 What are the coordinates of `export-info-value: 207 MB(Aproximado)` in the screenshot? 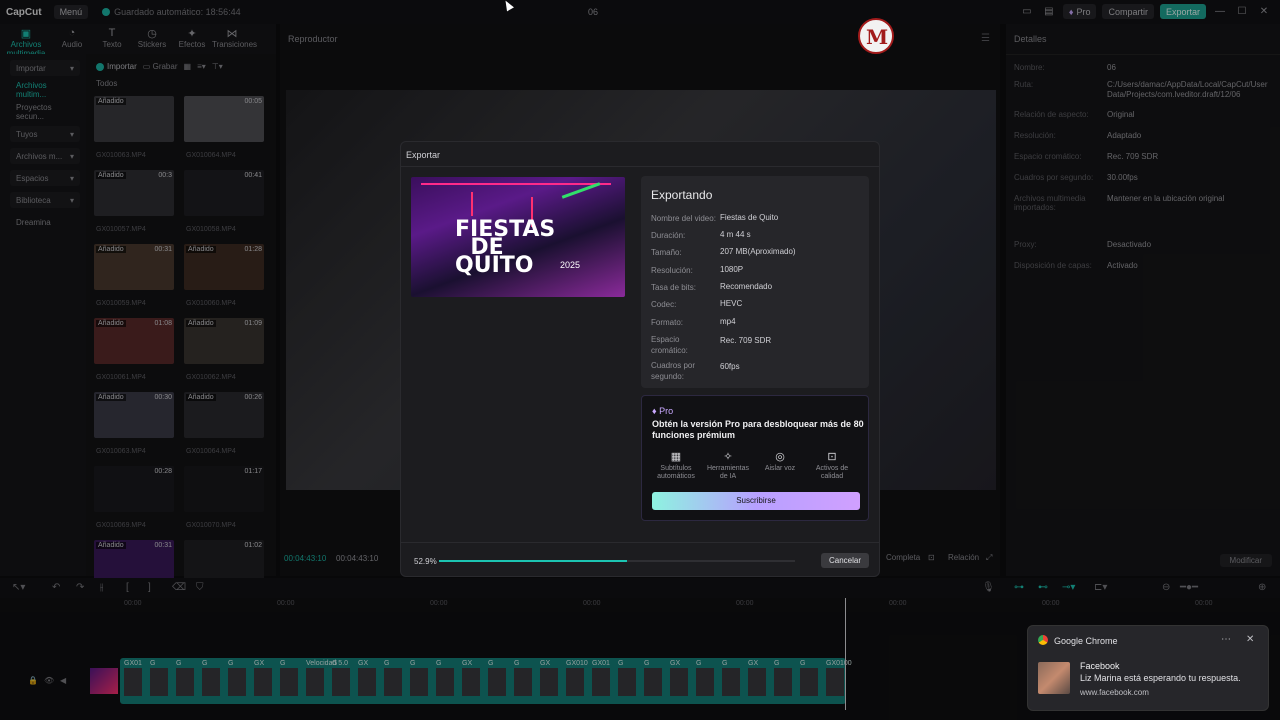 It's located at (758, 251).